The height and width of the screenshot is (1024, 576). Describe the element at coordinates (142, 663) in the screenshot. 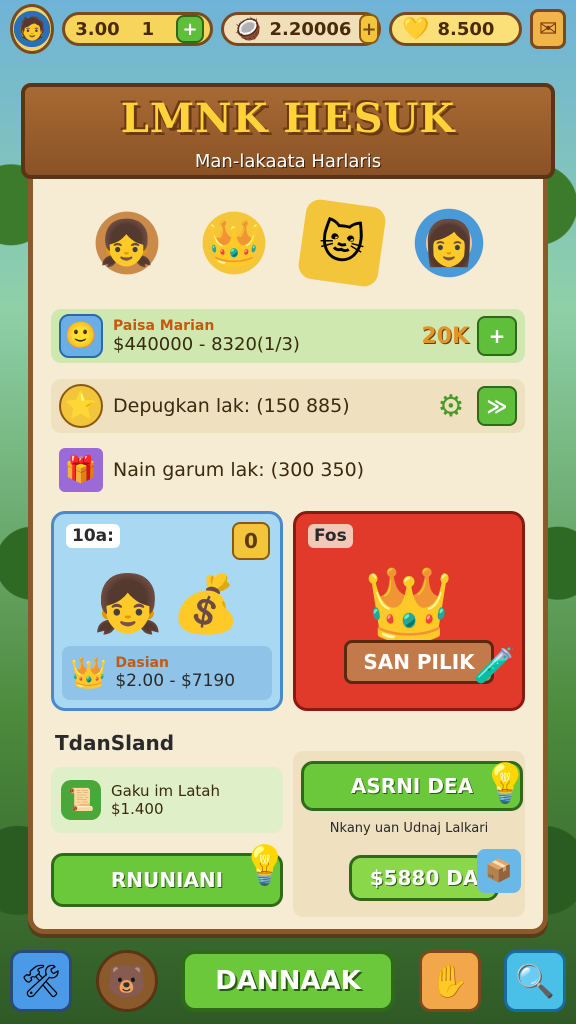

I see `card-footer-title: Dasian` at that location.